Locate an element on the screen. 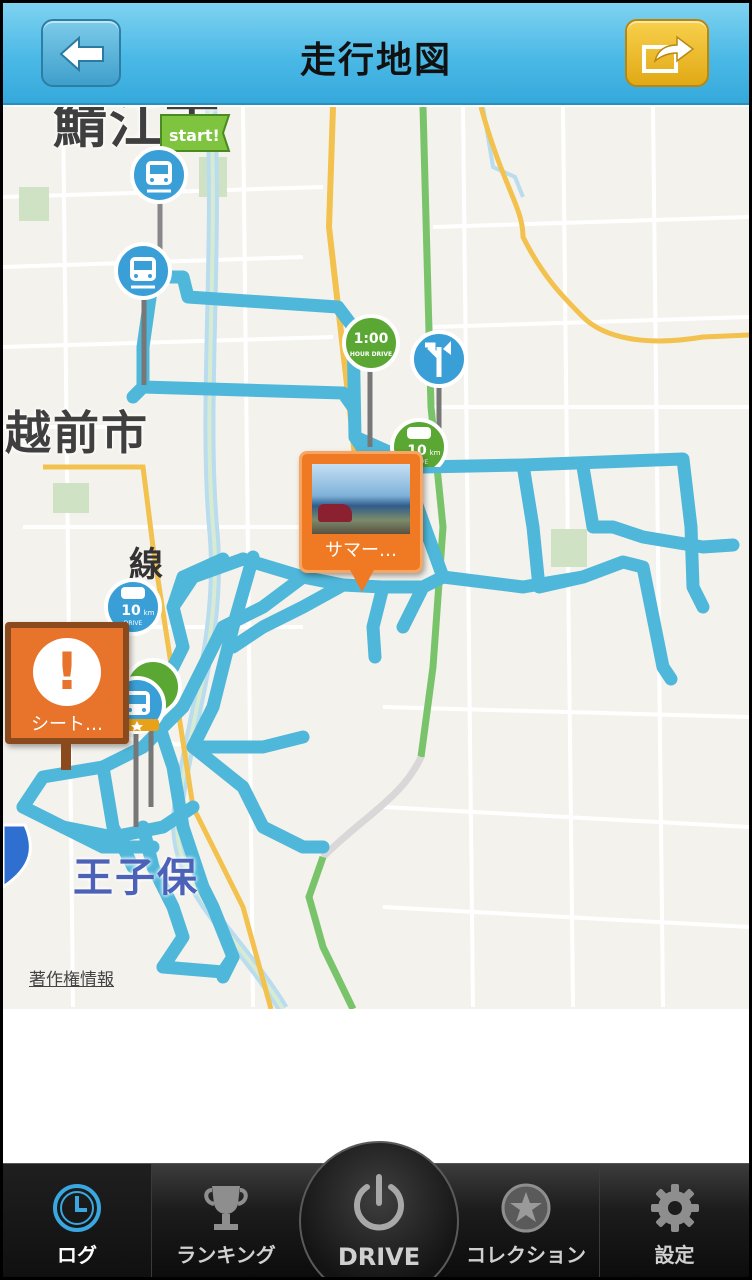 The image size is (752, 1280). clock-badge-icon: 1:00 HOUR DRIVE is located at coordinates (371, 343).